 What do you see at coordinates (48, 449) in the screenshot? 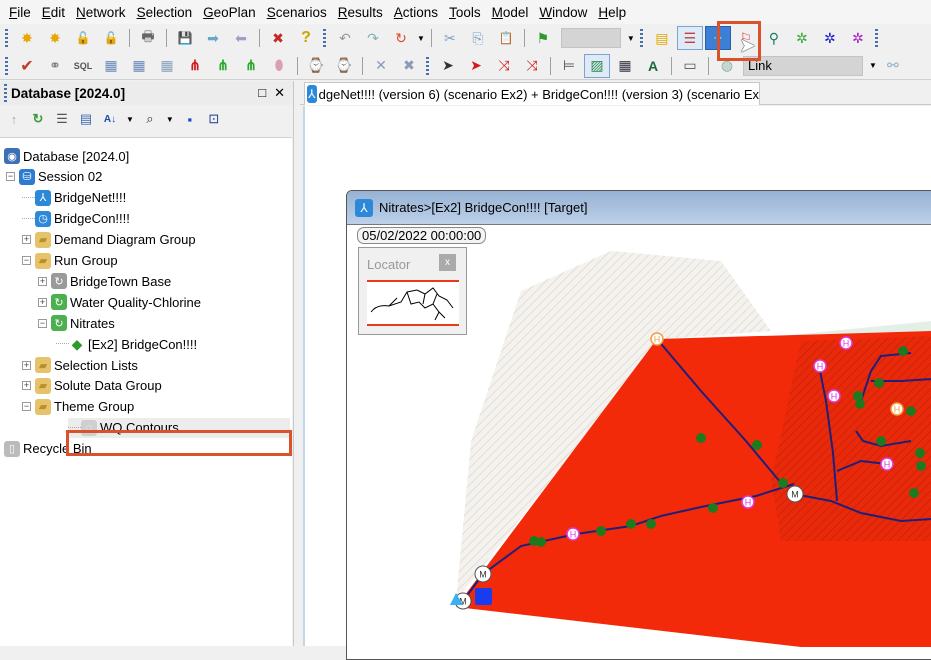
I see `tree-item: ▯ Recycle Bin` at bounding box center [48, 449].